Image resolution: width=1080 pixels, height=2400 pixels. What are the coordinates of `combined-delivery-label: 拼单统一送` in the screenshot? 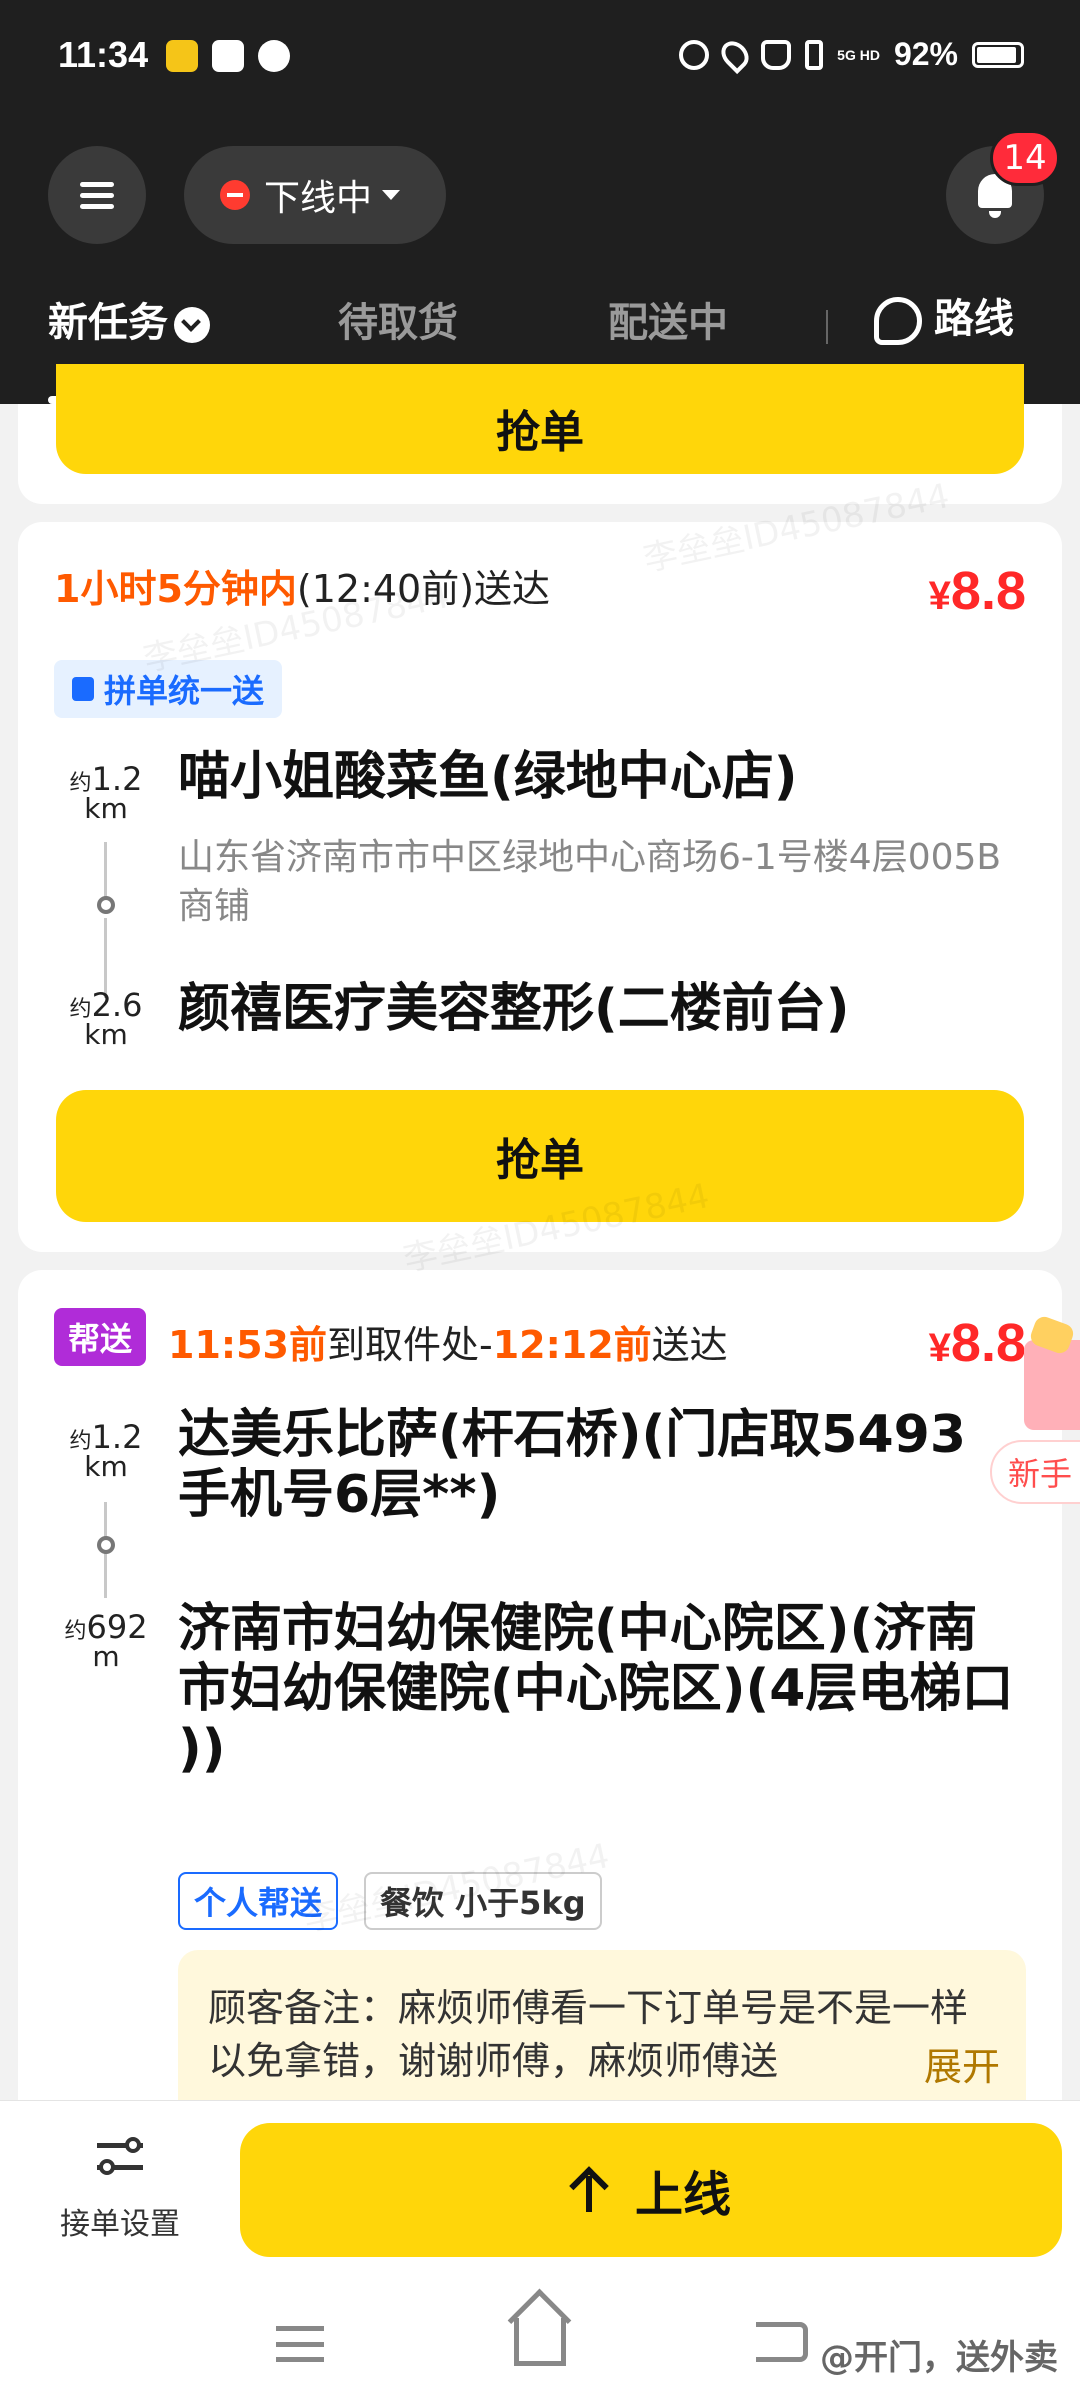 It's located at (184, 691).